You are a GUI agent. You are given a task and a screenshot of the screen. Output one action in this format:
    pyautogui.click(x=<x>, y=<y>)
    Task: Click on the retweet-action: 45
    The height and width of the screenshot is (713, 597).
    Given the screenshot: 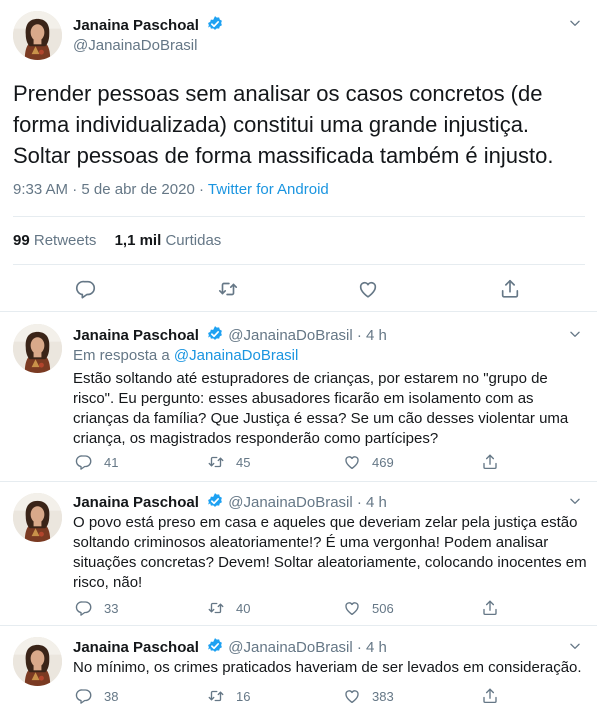 What is the action you would take?
    pyautogui.click(x=228, y=462)
    